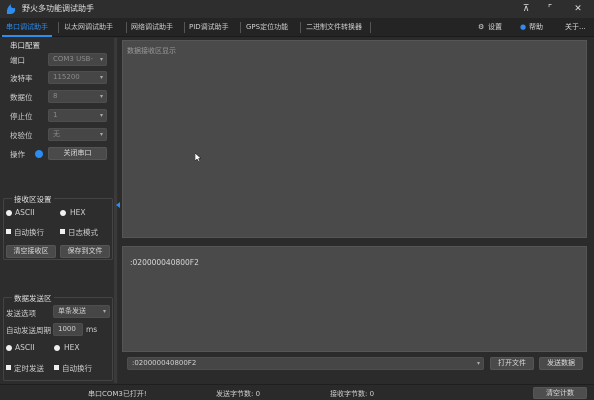 The image size is (594, 400). Describe the element at coordinates (198, 158) in the screenshot. I see `mouse-cursor-icon` at that location.